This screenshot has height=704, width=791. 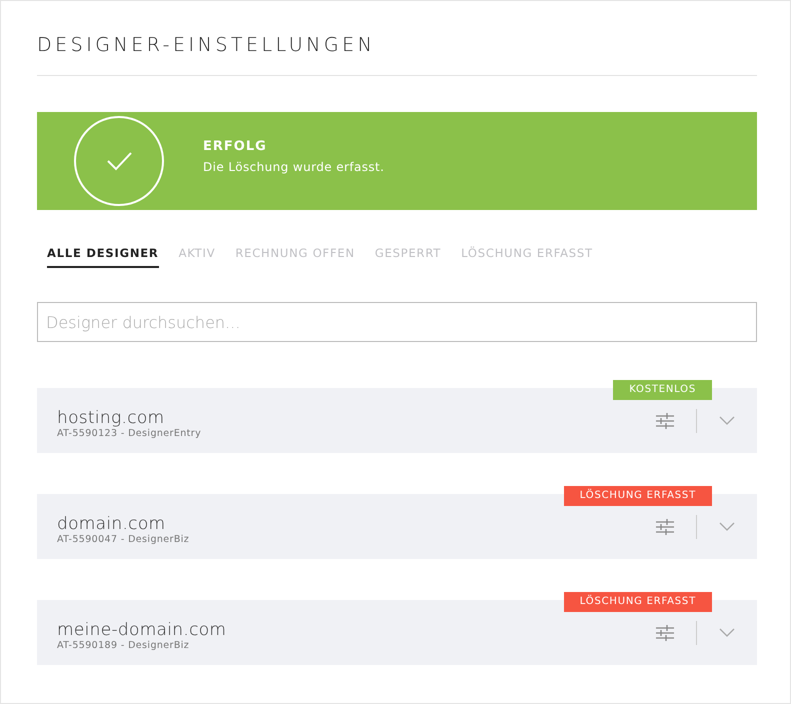 What do you see at coordinates (123, 645) in the screenshot?
I see `designer-details: AT-5590189 - DesignerBiz` at bounding box center [123, 645].